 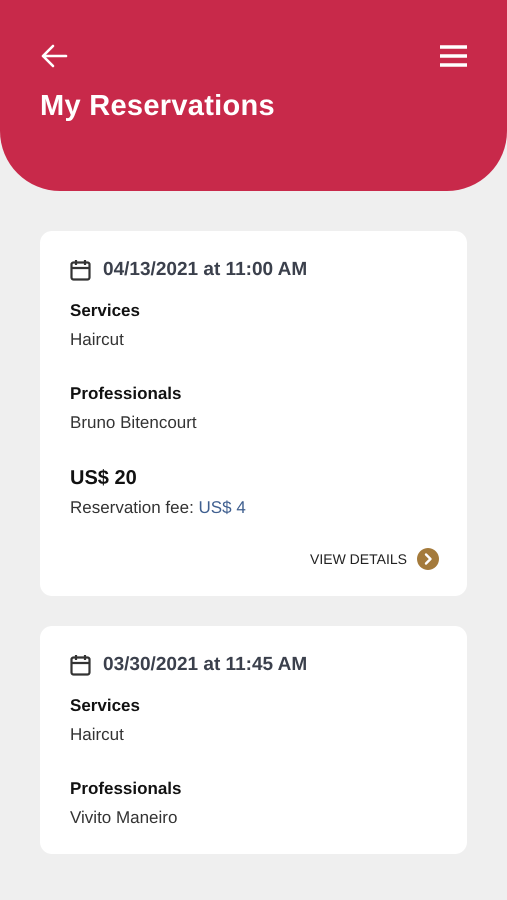 I want to click on reservation-date: 03/30/2021 at 11:45 AM, so click(x=205, y=665).